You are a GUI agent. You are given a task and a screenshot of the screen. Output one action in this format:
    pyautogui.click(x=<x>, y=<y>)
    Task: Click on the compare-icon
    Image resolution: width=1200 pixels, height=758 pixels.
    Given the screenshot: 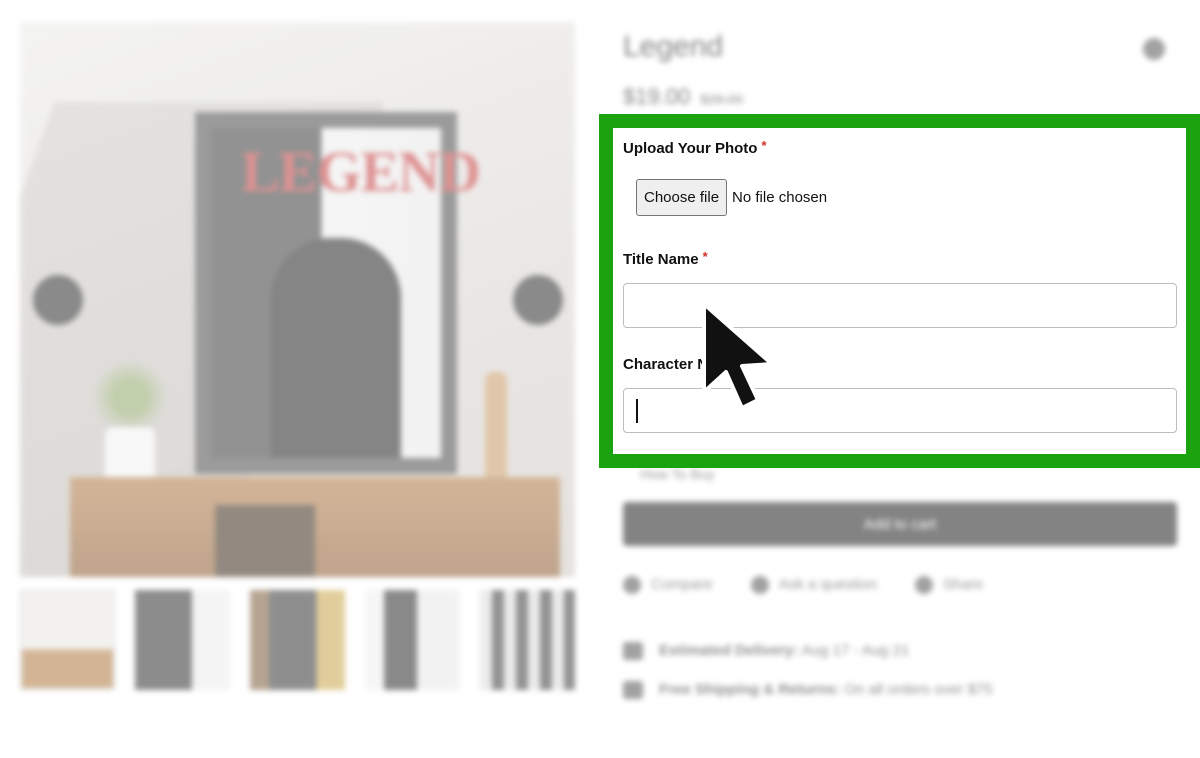 What is the action you would take?
    pyautogui.click(x=632, y=585)
    